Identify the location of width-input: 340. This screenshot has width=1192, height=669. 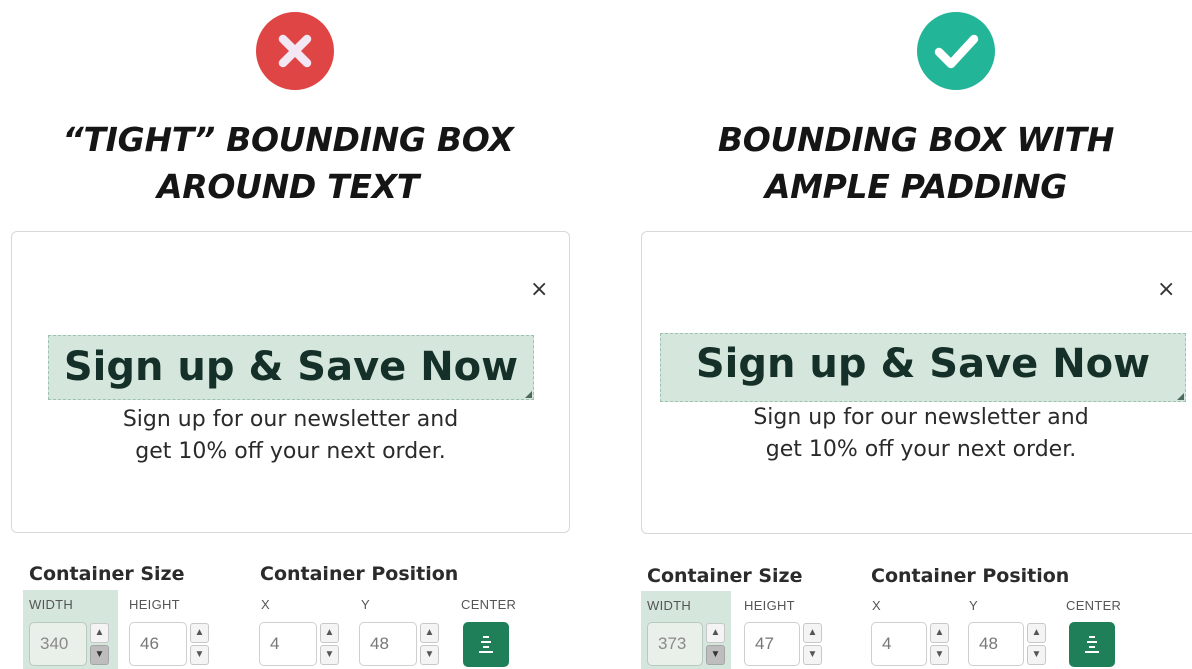
(58, 644).